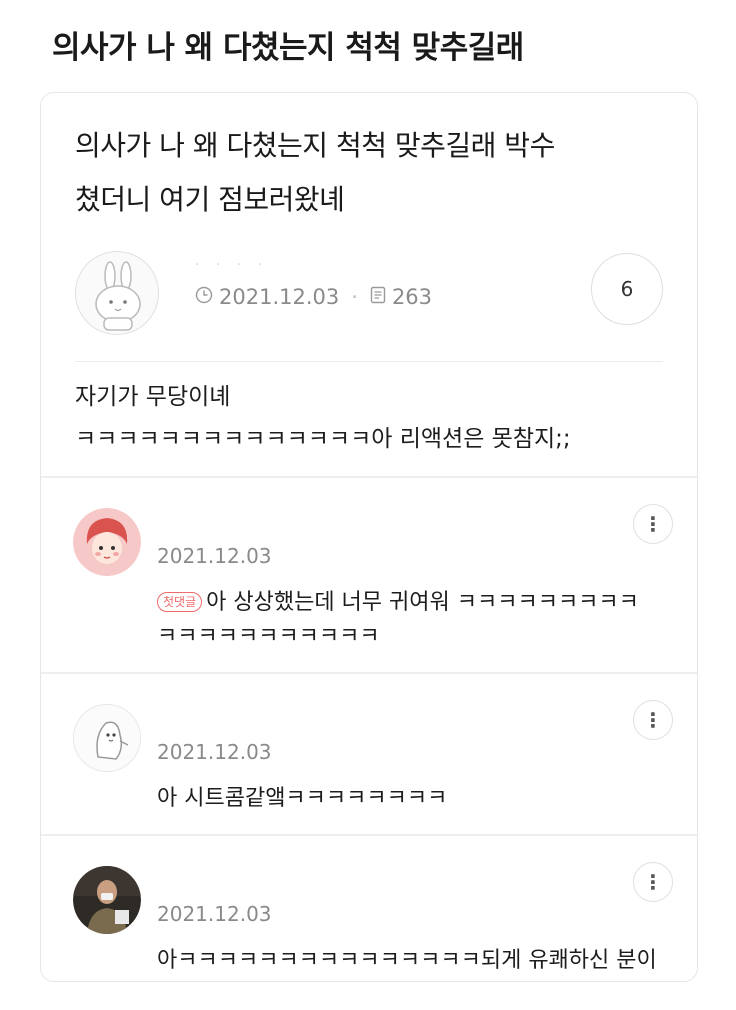 Image resolution: width=736 pixels, height=1010 pixels. What do you see at coordinates (153, 397) in the screenshot?
I see `post-body-line: 자기가 무당이녜` at bounding box center [153, 397].